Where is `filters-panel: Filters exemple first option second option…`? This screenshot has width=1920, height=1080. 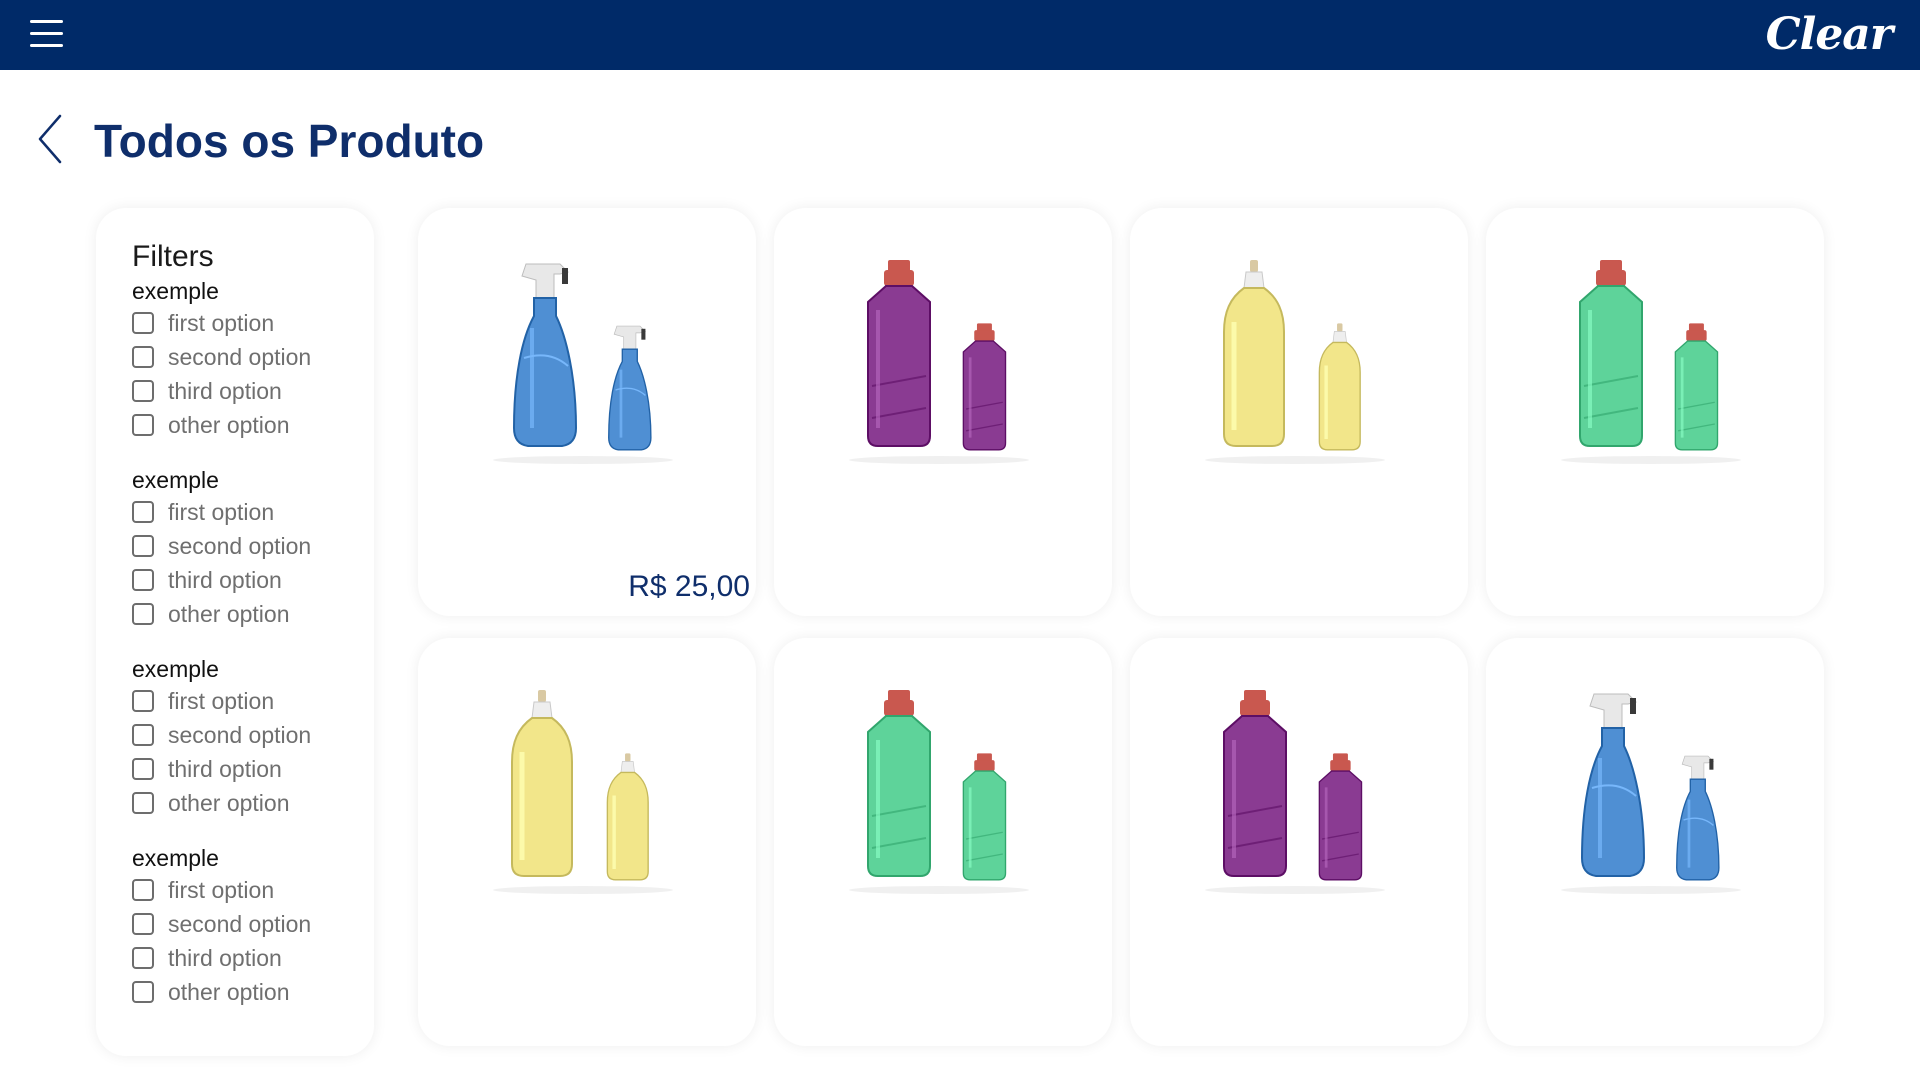 filters-panel: Filters exemple first option second option… is located at coordinates (235, 632).